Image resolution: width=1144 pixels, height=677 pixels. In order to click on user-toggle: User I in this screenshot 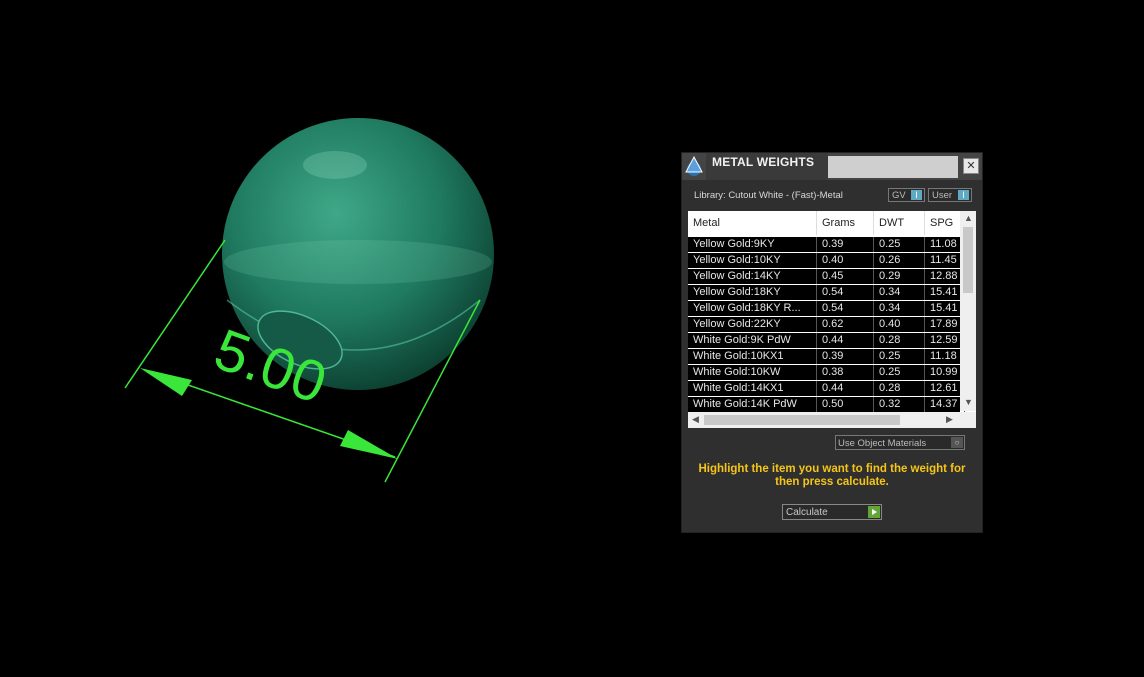, I will do `click(950, 195)`.